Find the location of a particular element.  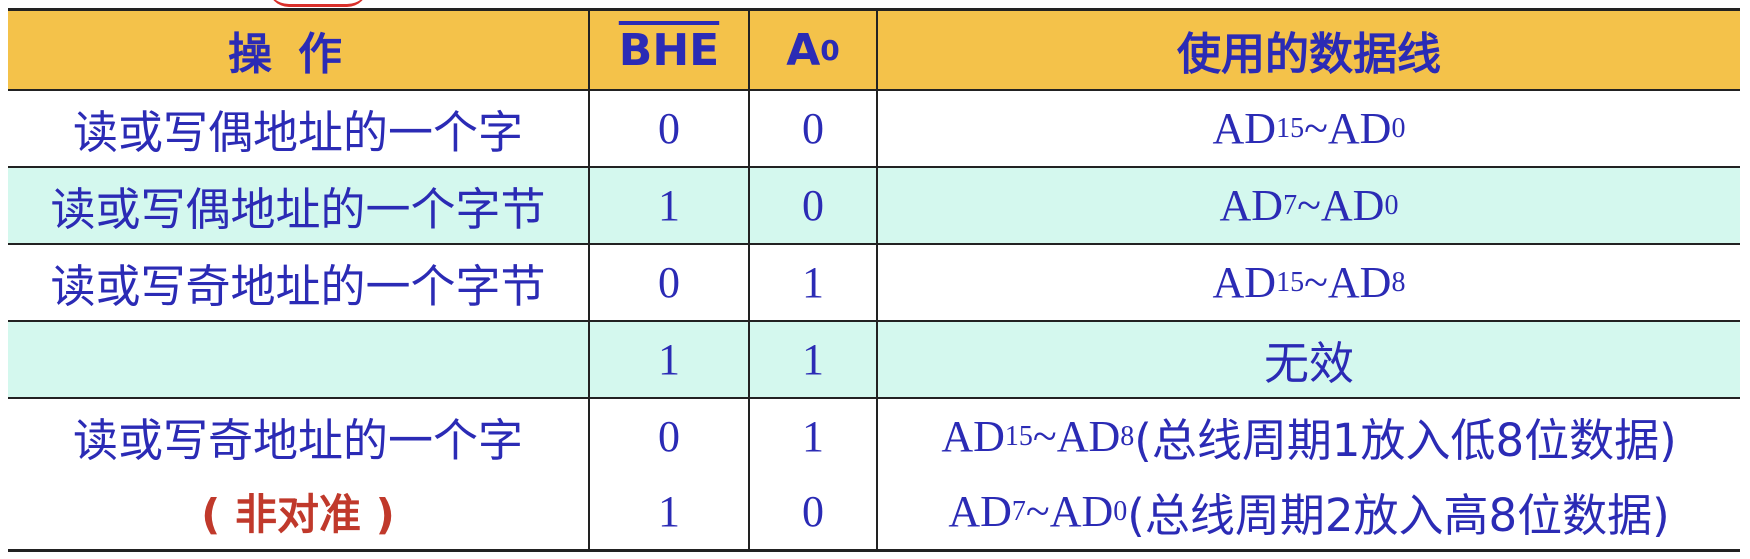

header-data-lines: 使用的数据线 is located at coordinates (1309, 50).